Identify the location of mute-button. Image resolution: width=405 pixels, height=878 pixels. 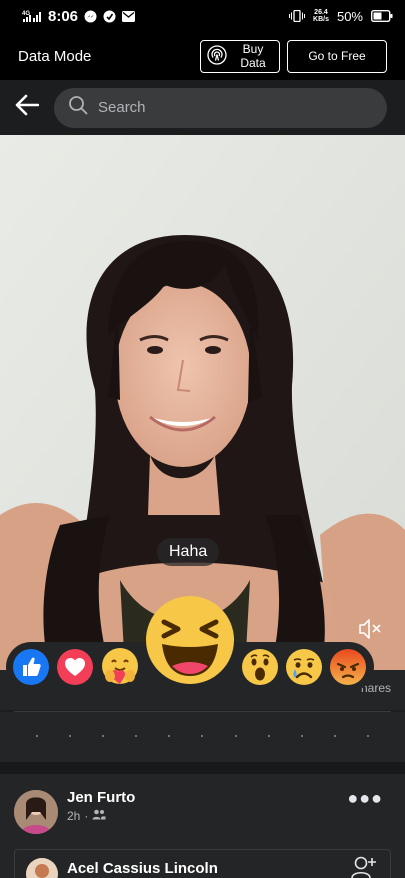
(370, 629).